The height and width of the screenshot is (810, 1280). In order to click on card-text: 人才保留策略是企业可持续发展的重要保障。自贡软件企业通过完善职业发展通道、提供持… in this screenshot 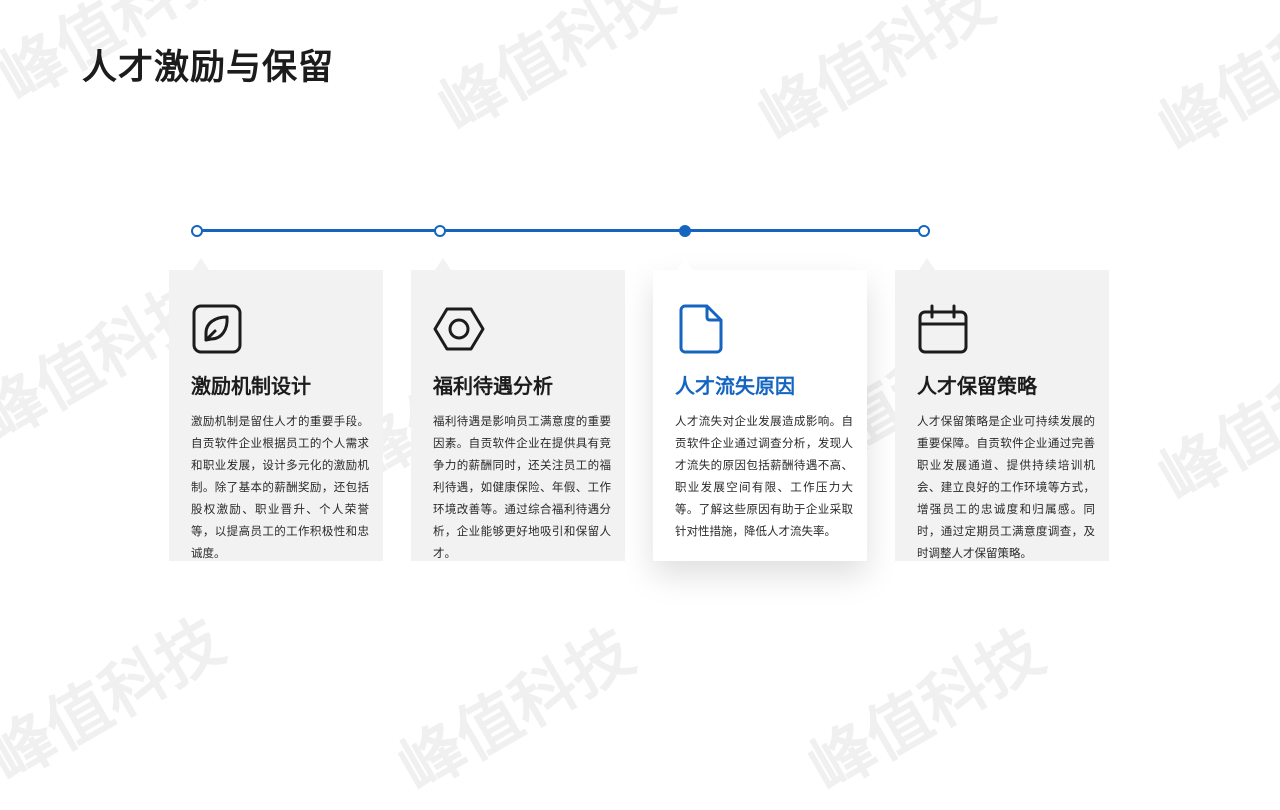, I will do `click(1006, 487)`.